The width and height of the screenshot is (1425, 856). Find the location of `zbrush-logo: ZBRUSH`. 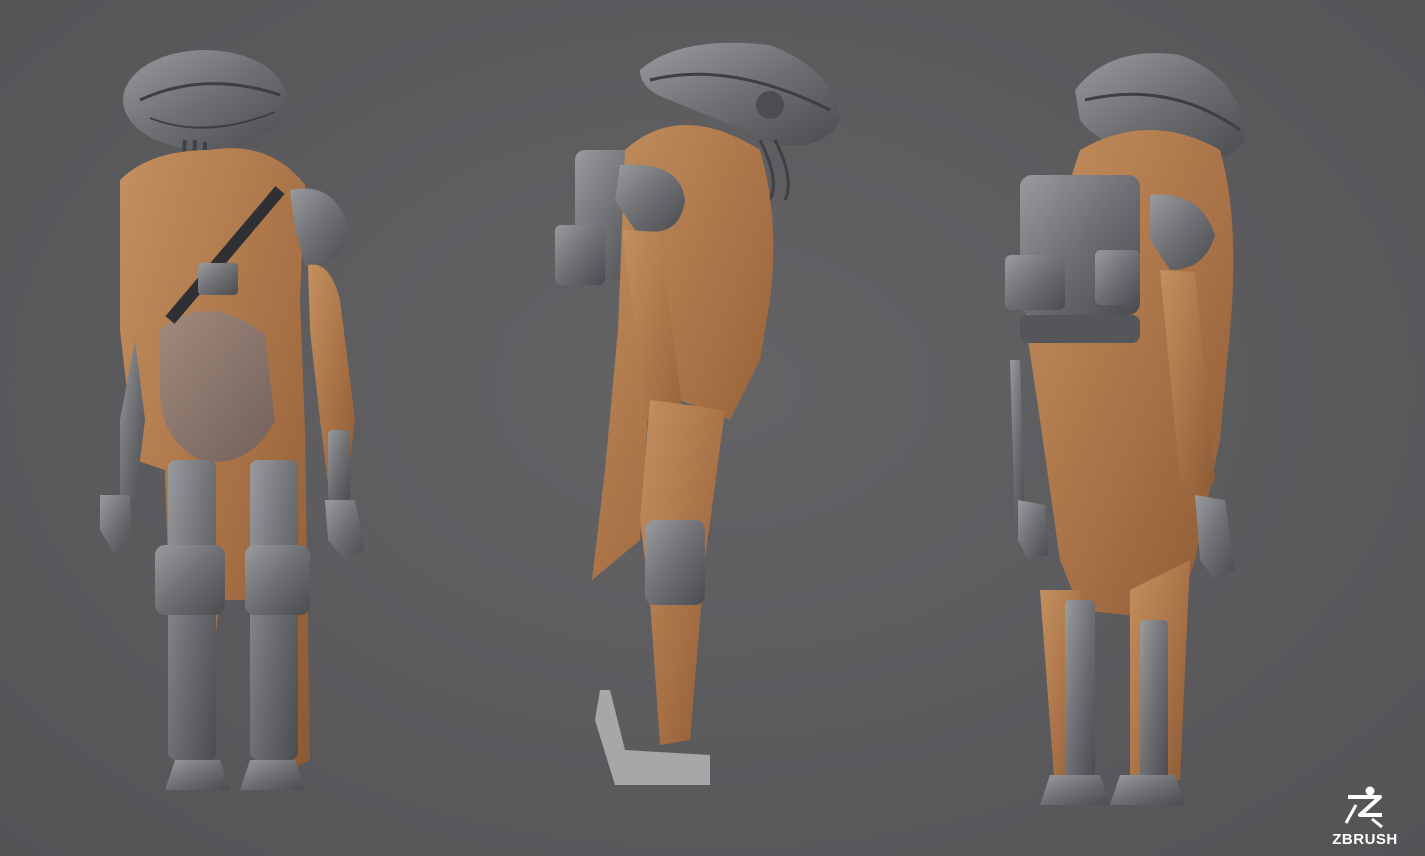

zbrush-logo: ZBRUSH is located at coordinates (1365, 808).